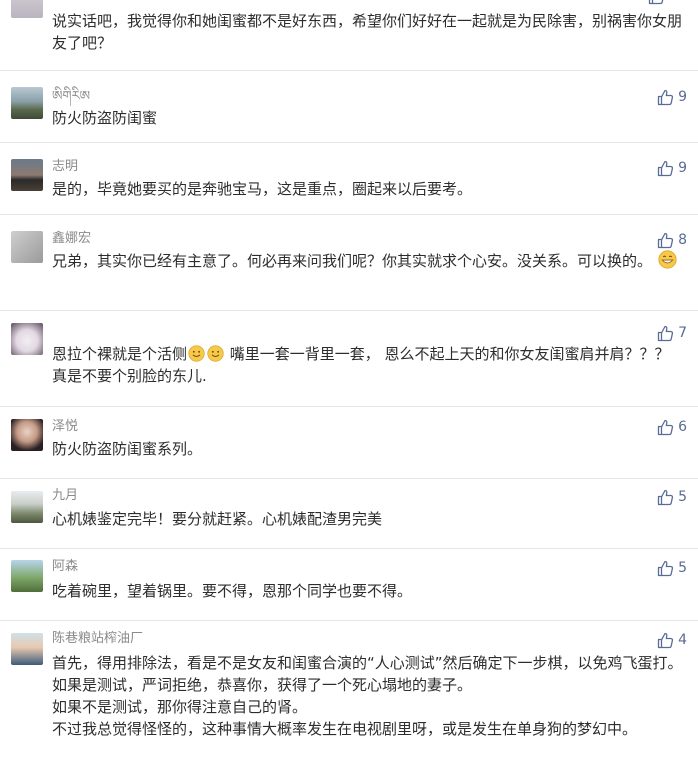  I want to click on comment-text: 是的，毕竟她要买的是奔驰宝马，这是重点，圈起来以后要考。, so click(262, 189).